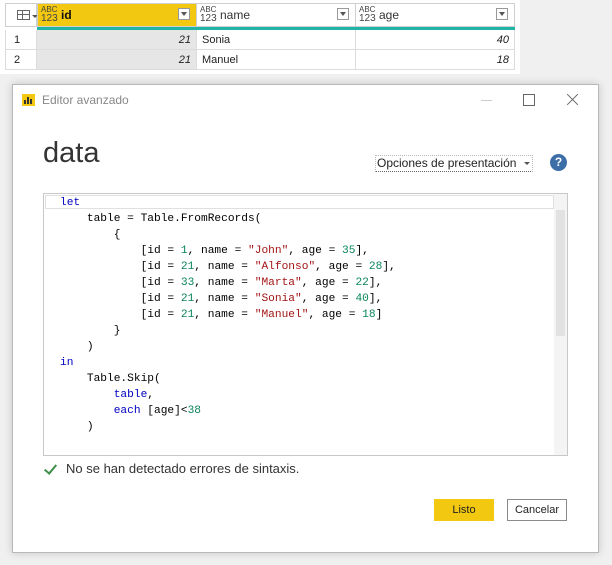  What do you see at coordinates (464, 510) in the screenshot?
I see `done-button: Listo` at bounding box center [464, 510].